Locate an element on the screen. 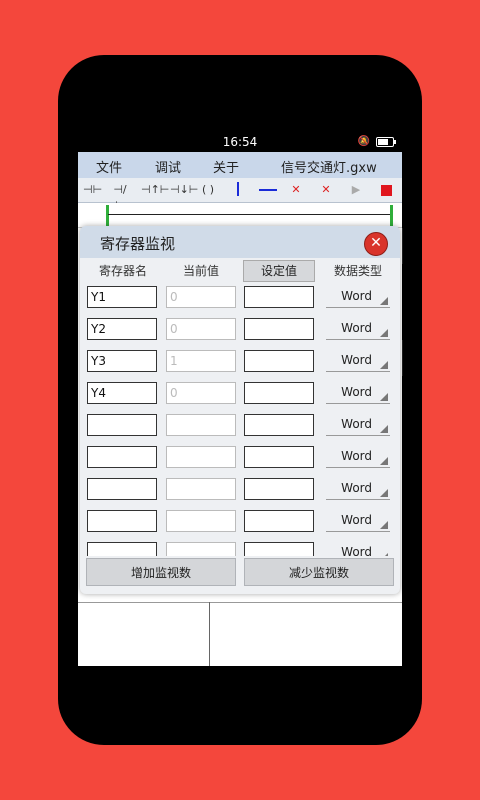 Image resolution: width=480 pixels, height=800 pixels. contact-fall-icon: ⊣↓⊢ is located at coordinates (184, 190).